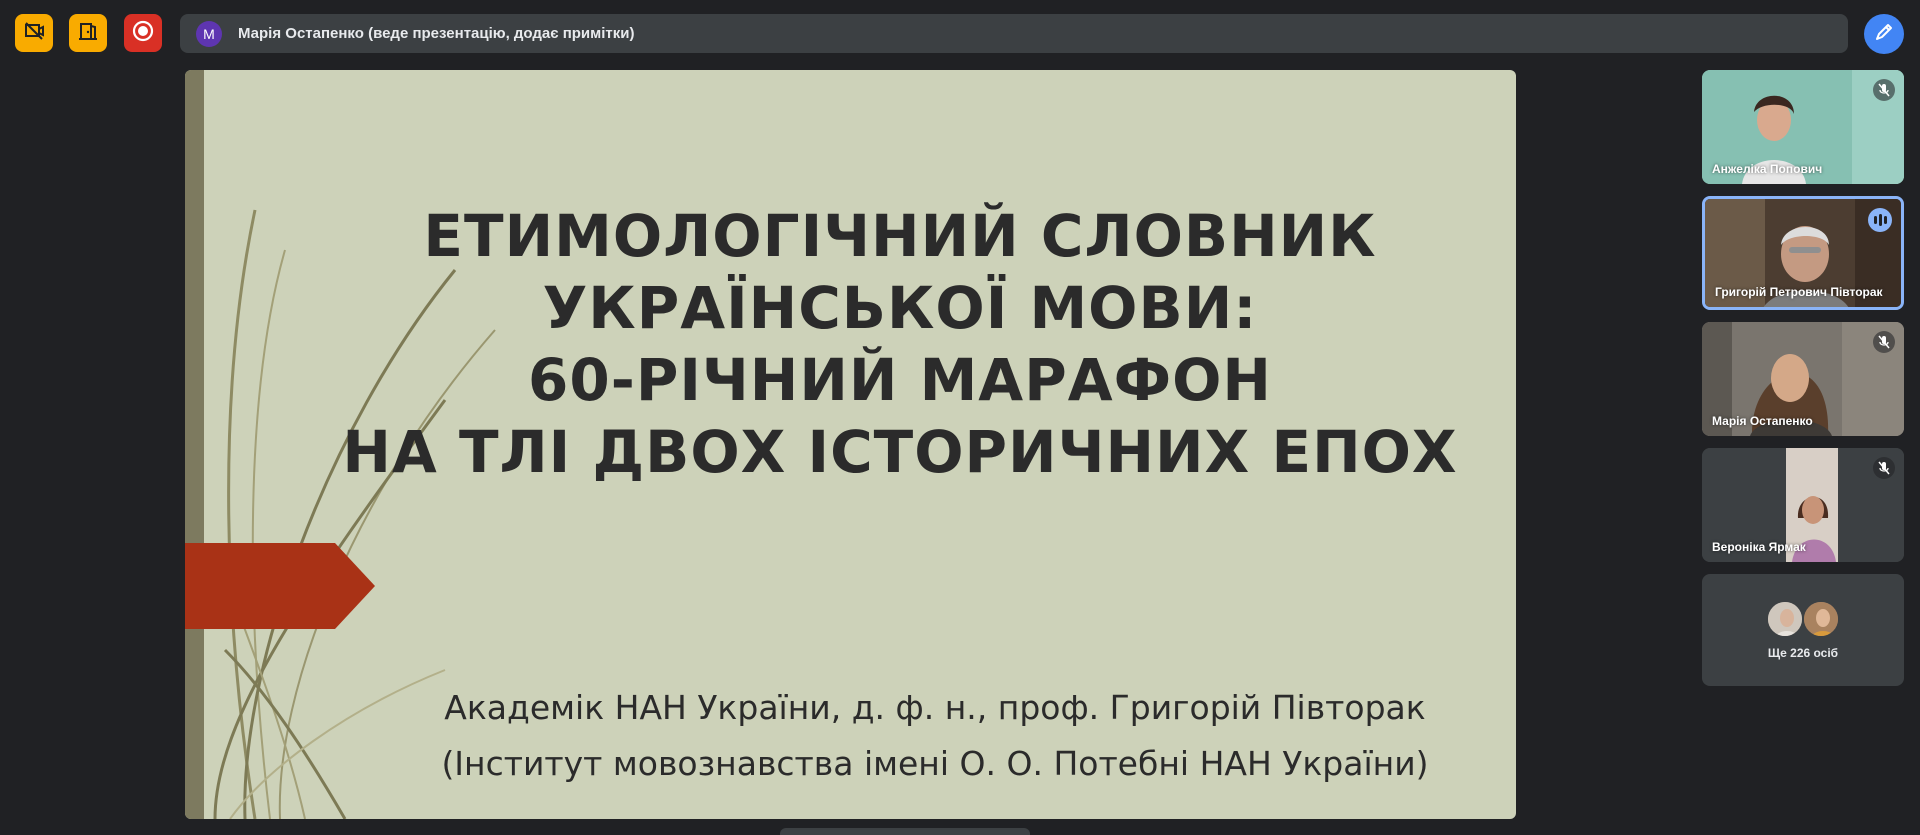  I want to click on pen-icon, so click(1884, 34).